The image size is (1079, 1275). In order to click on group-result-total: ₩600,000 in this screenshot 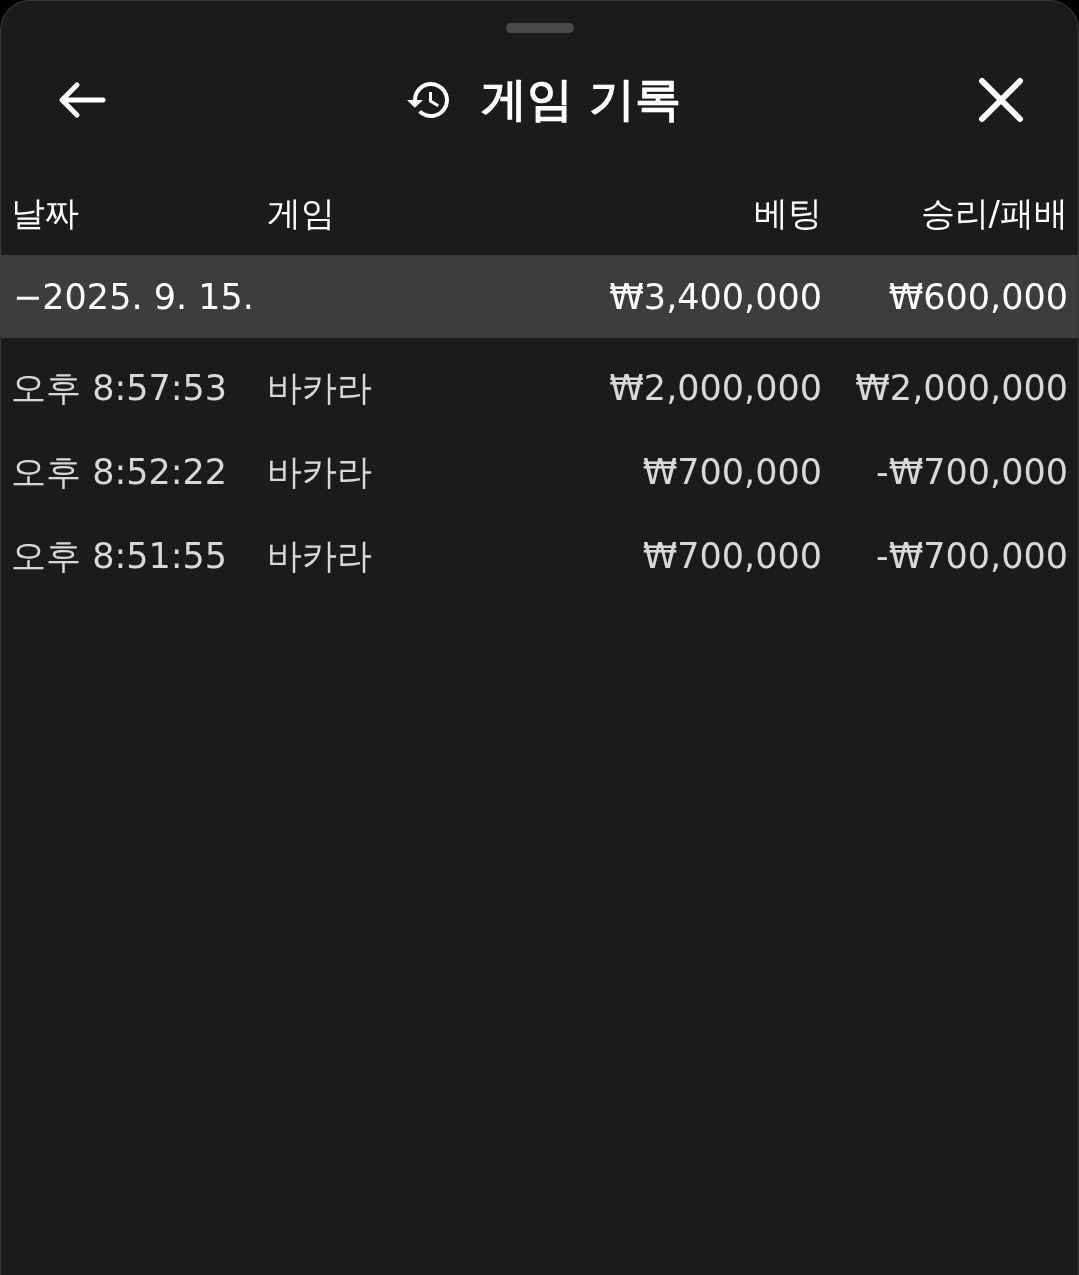, I will do `click(977, 296)`.